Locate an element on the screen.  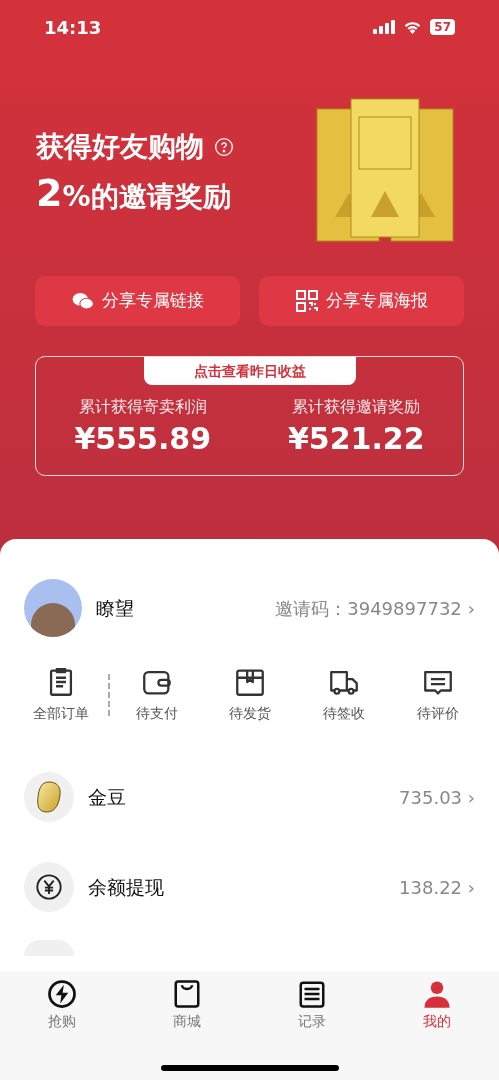
tab-item: 记录 is located at coordinates (312, 1005).